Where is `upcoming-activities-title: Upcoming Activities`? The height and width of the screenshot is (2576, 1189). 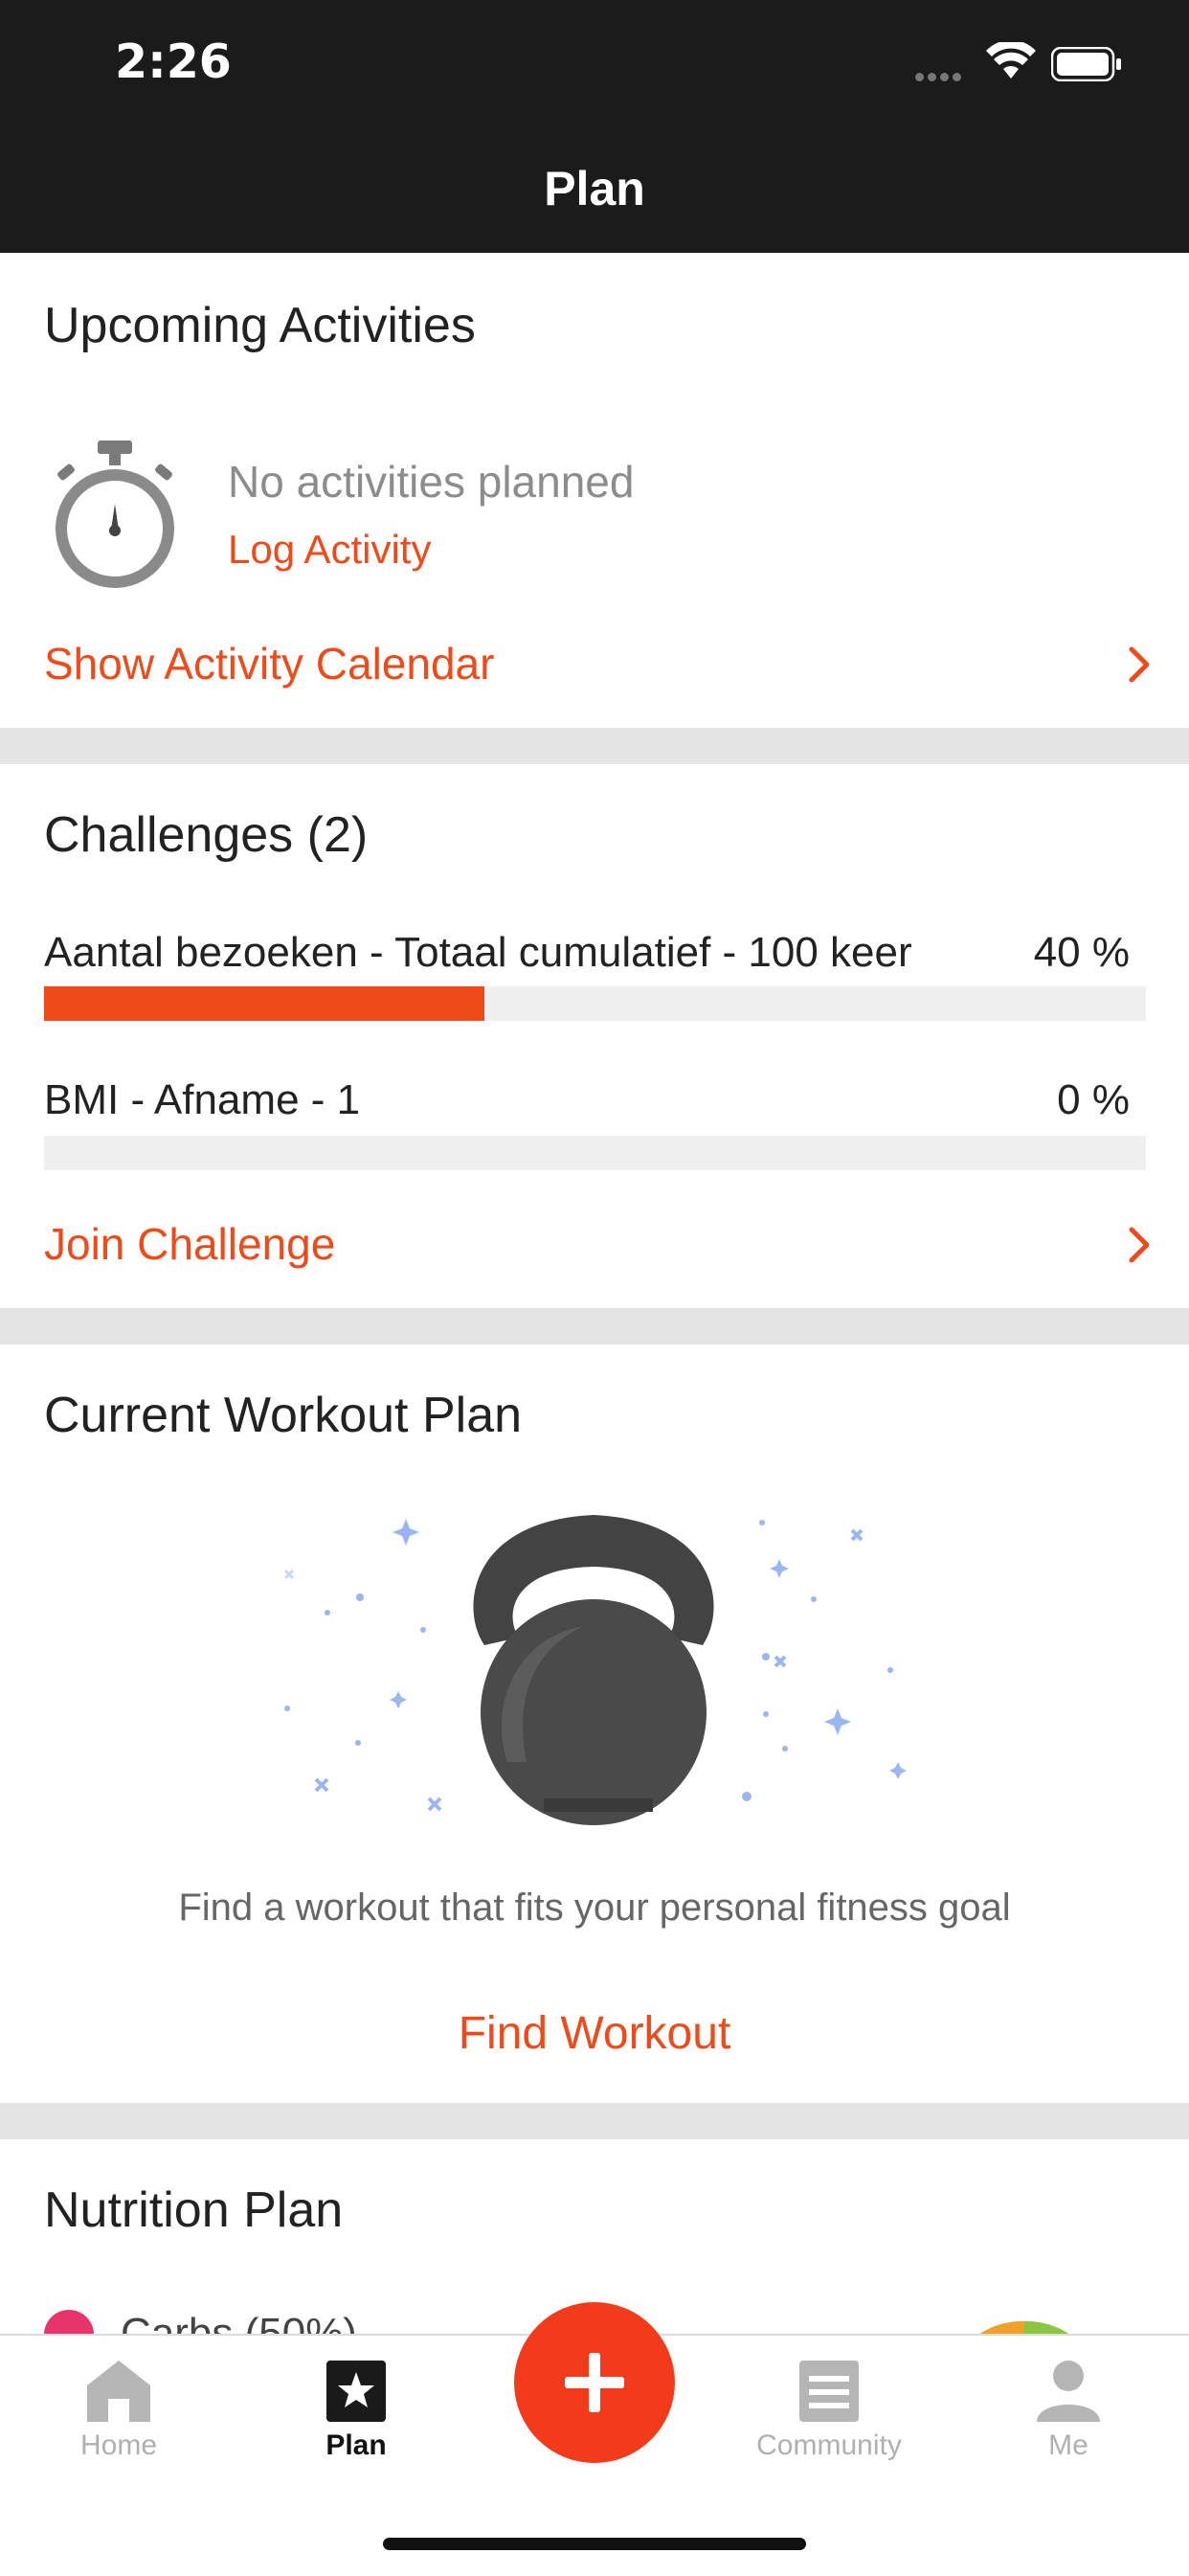
upcoming-activities-title: Upcoming Activities is located at coordinates (260, 325).